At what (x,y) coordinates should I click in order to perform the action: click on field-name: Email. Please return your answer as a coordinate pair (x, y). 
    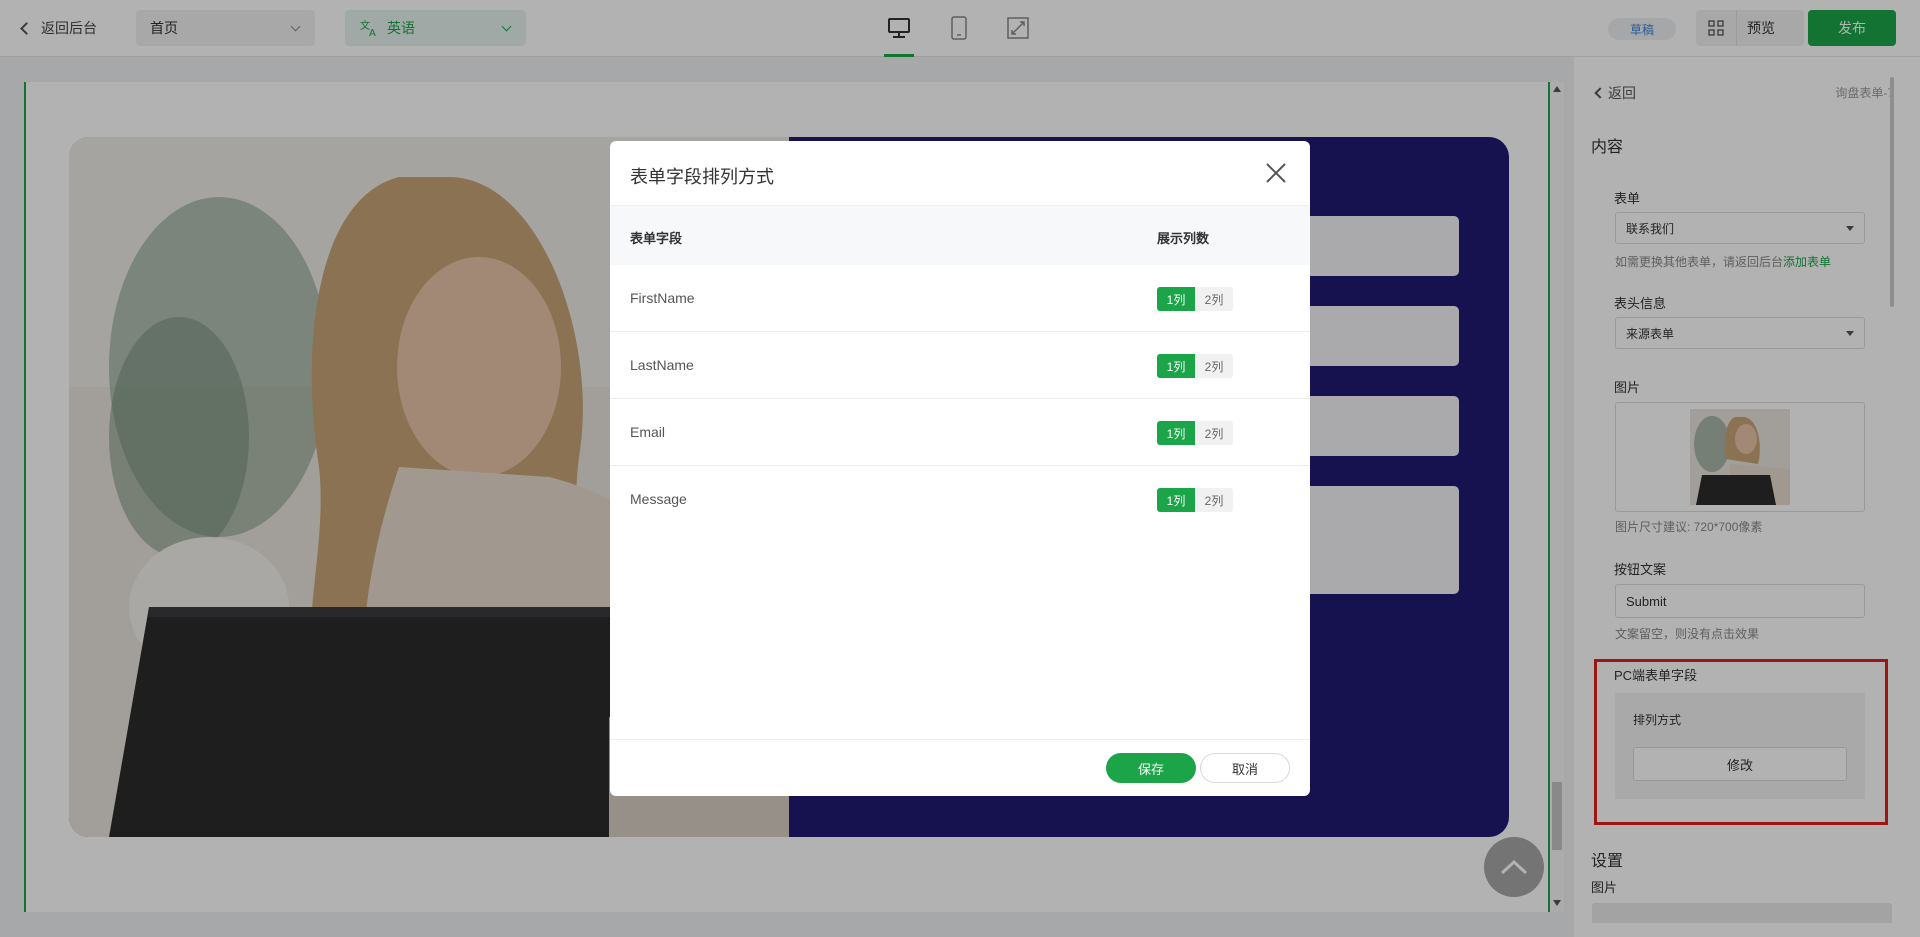
    Looking at the image, I should click on (648, 432).